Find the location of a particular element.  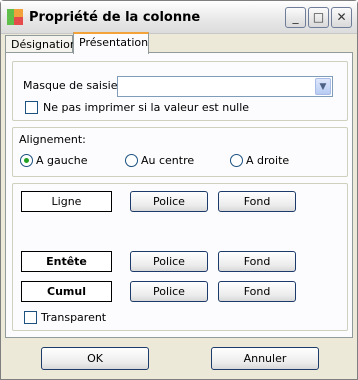

radio-align-left-label: A gauche is located at coordinates (62, 160).